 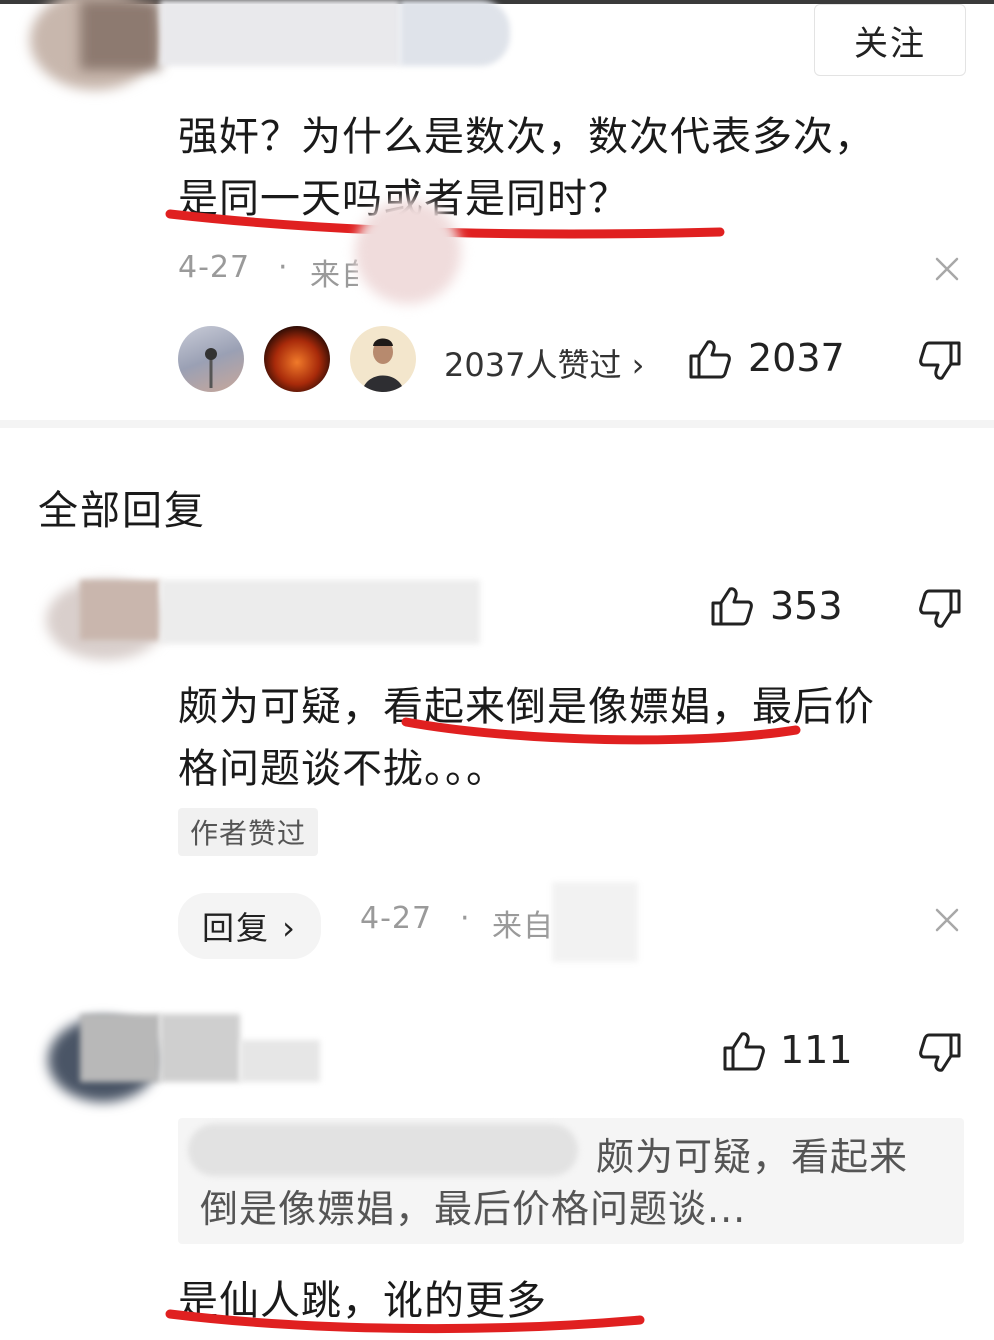 What do you see at coordinates (497, 424) in the screenshot?
I see `section-divider` at bounding box center [497, 424].